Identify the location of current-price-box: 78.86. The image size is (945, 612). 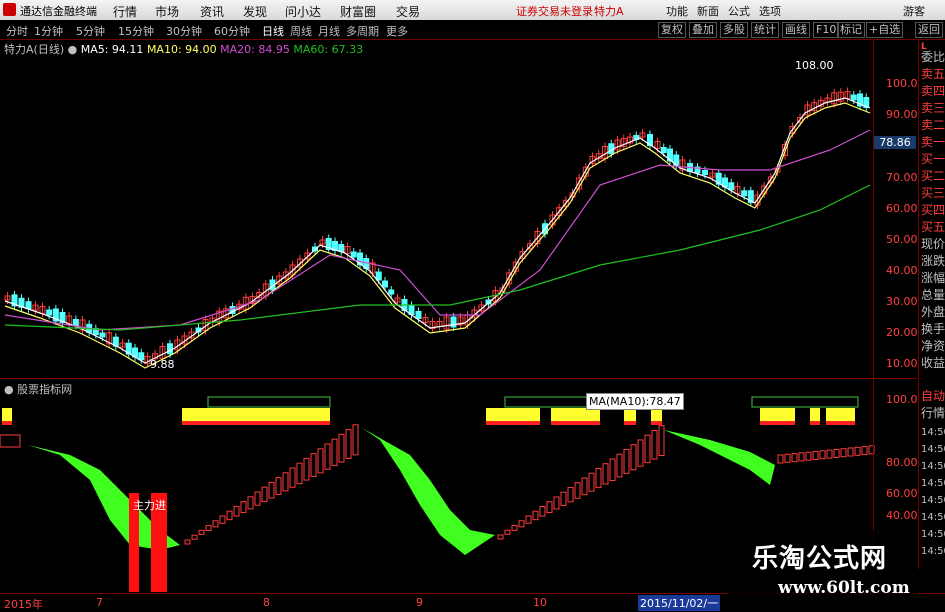
(895, 142).